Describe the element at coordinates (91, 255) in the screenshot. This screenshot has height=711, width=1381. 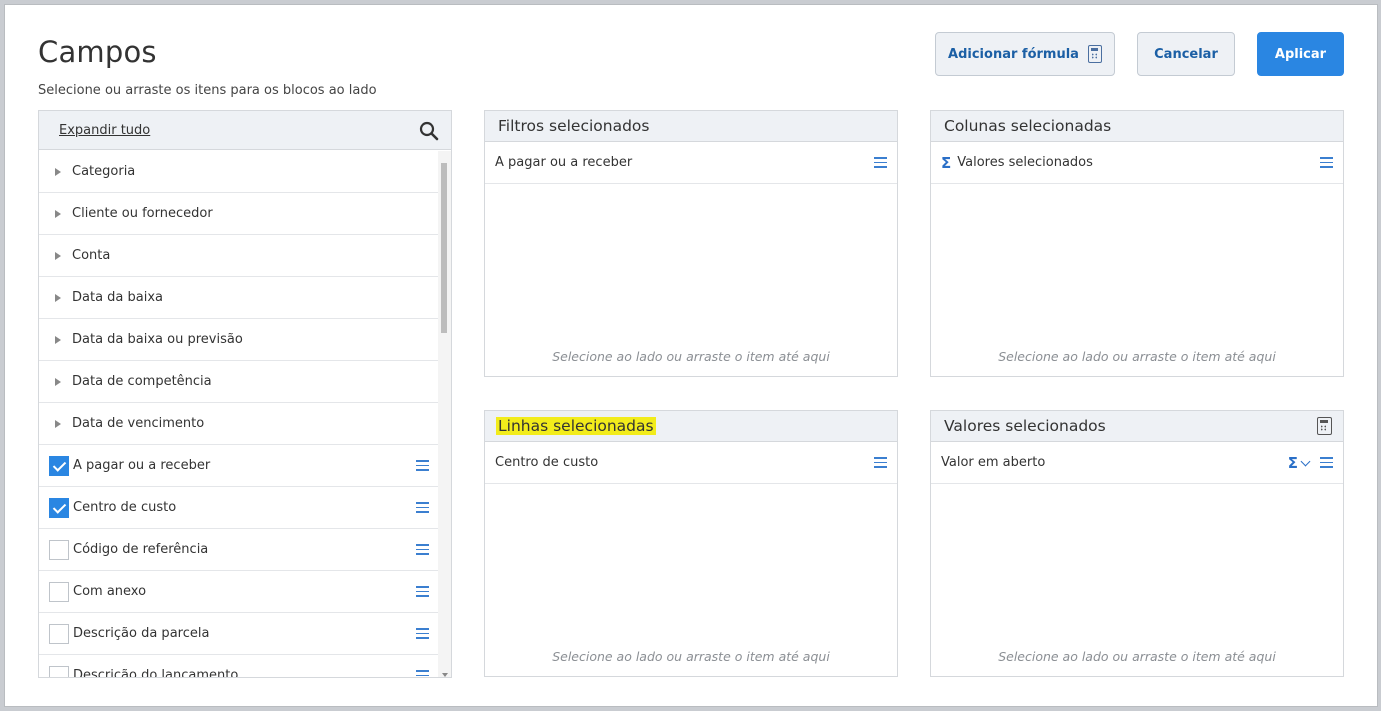
I see `field-group-label: Conta` at that location.